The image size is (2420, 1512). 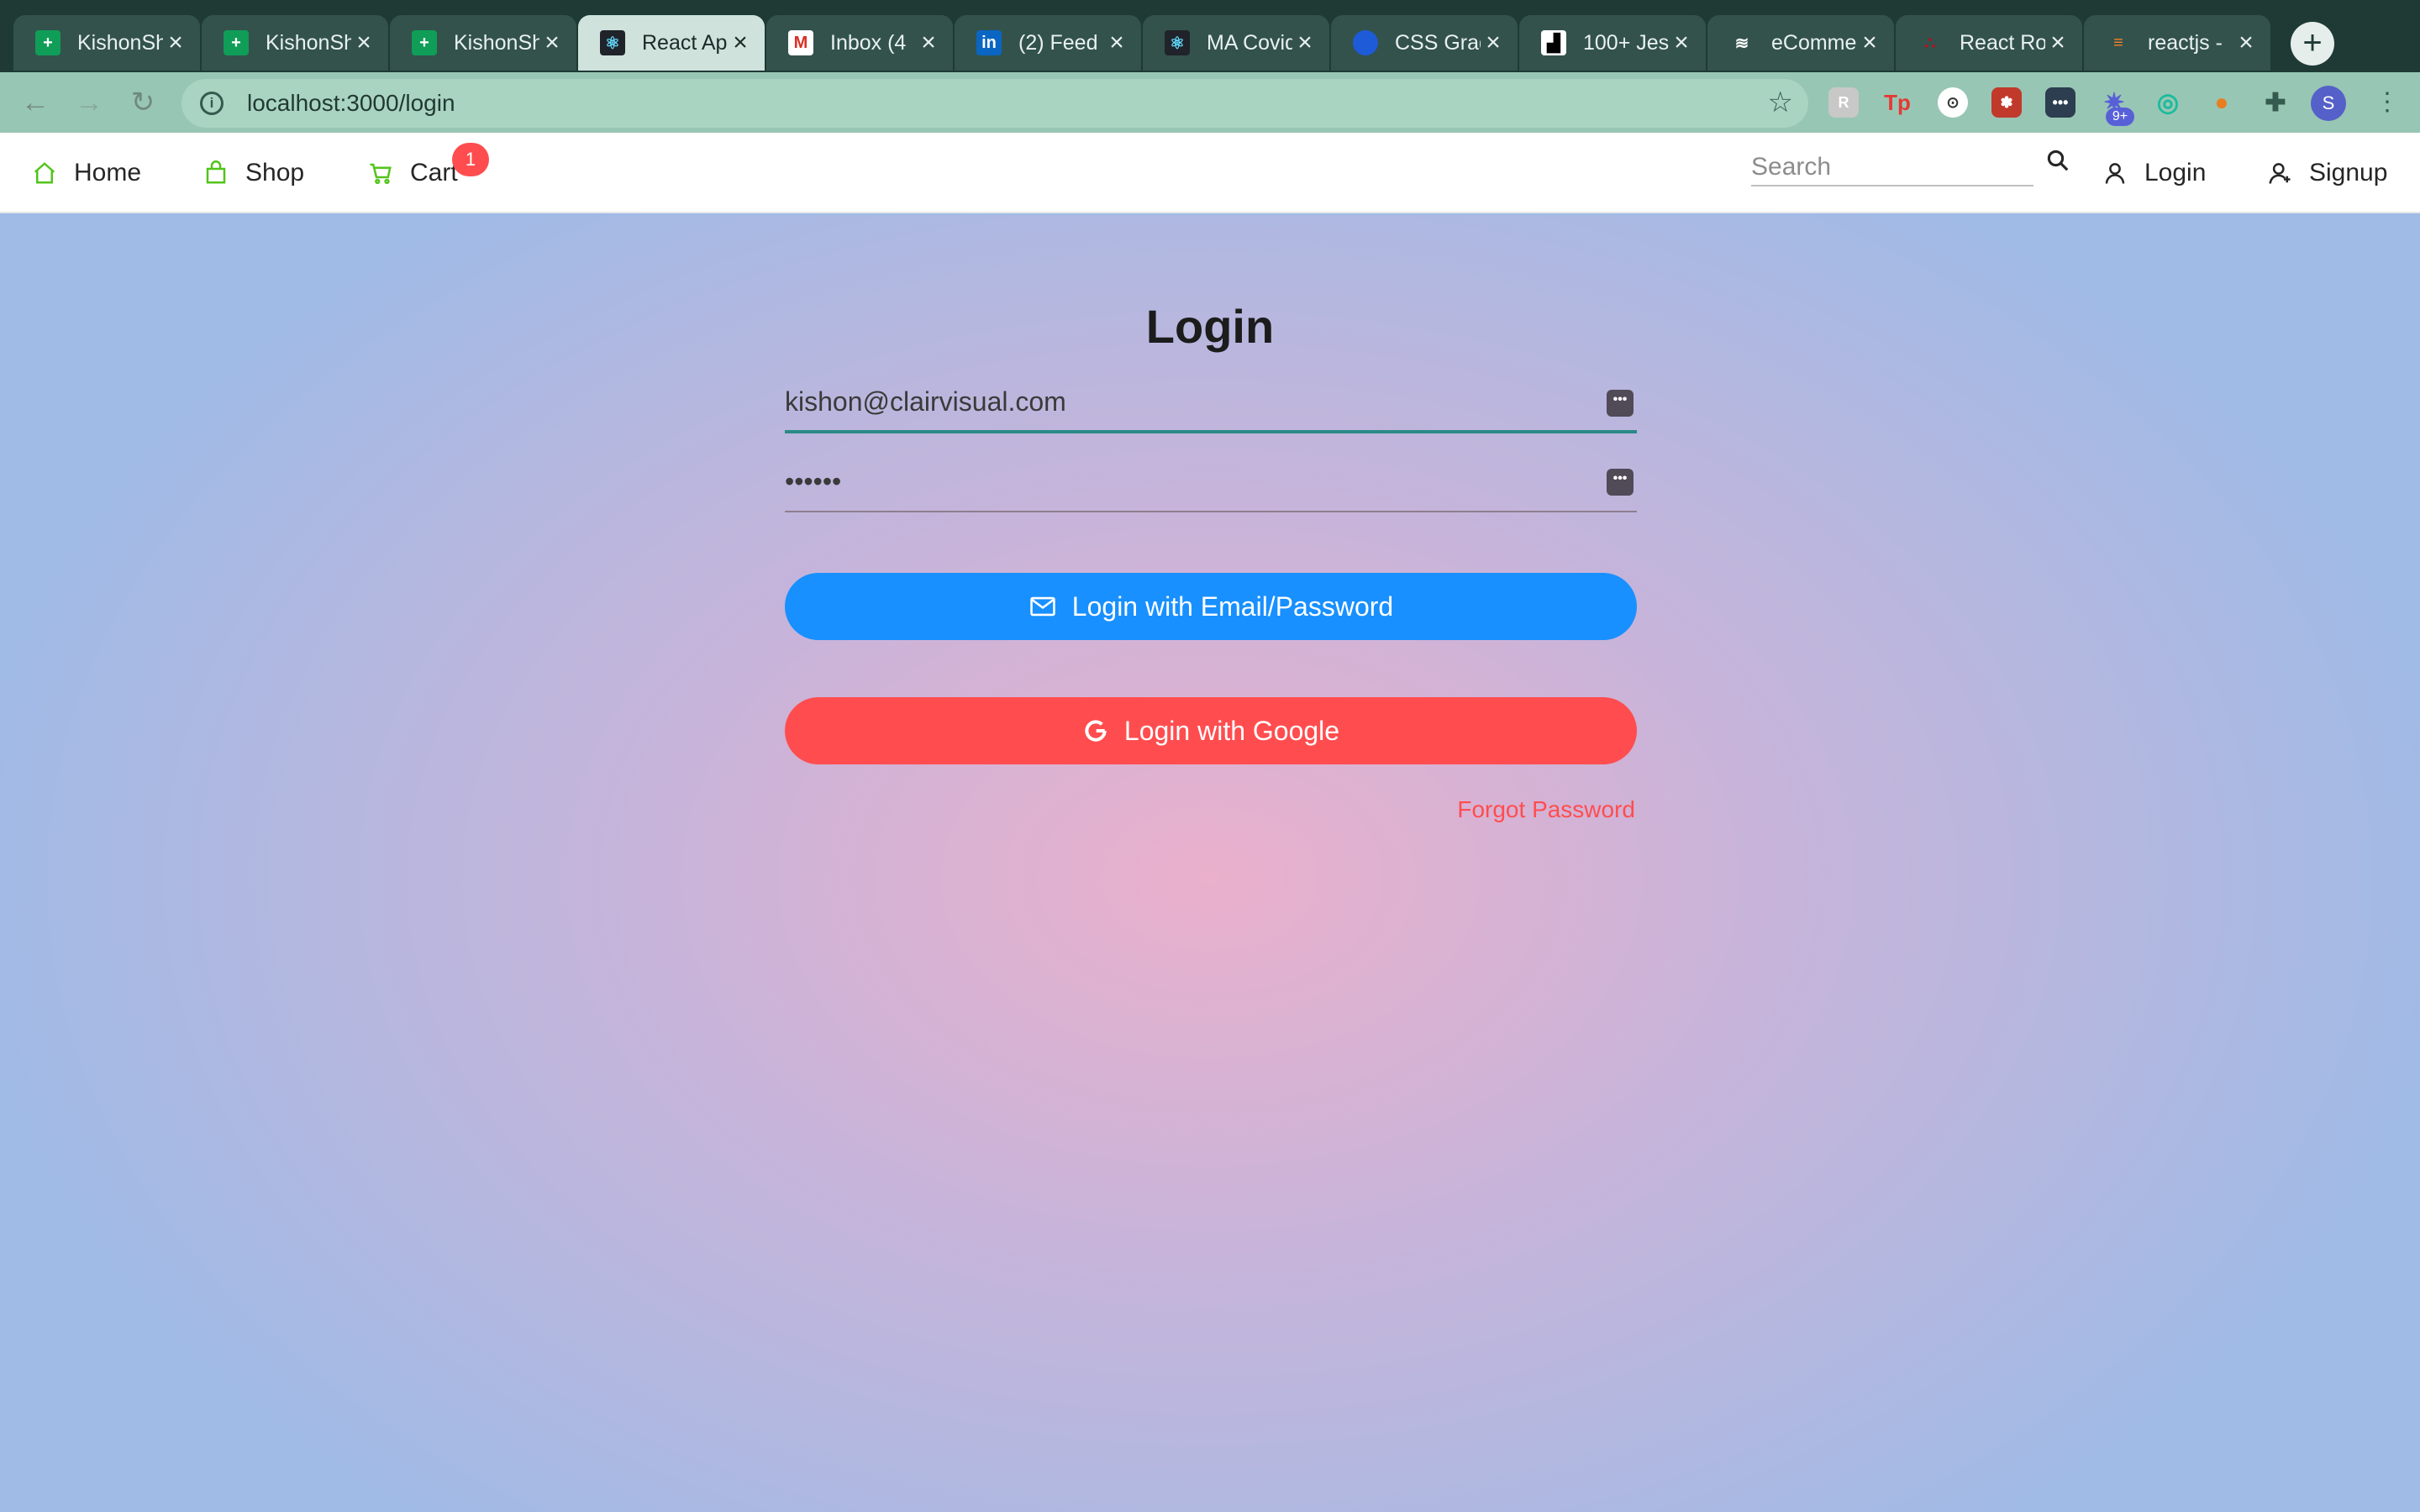 I want to click on tab-title: React Router, so click(x=2002, y=42).